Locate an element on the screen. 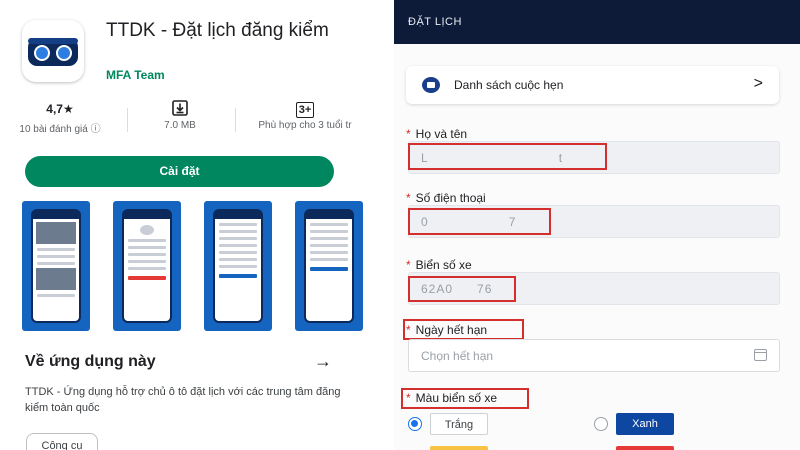 This screenshot has width=800, height=450. about-heading: Về ứng dụng này is located at coordinates (90, 361).